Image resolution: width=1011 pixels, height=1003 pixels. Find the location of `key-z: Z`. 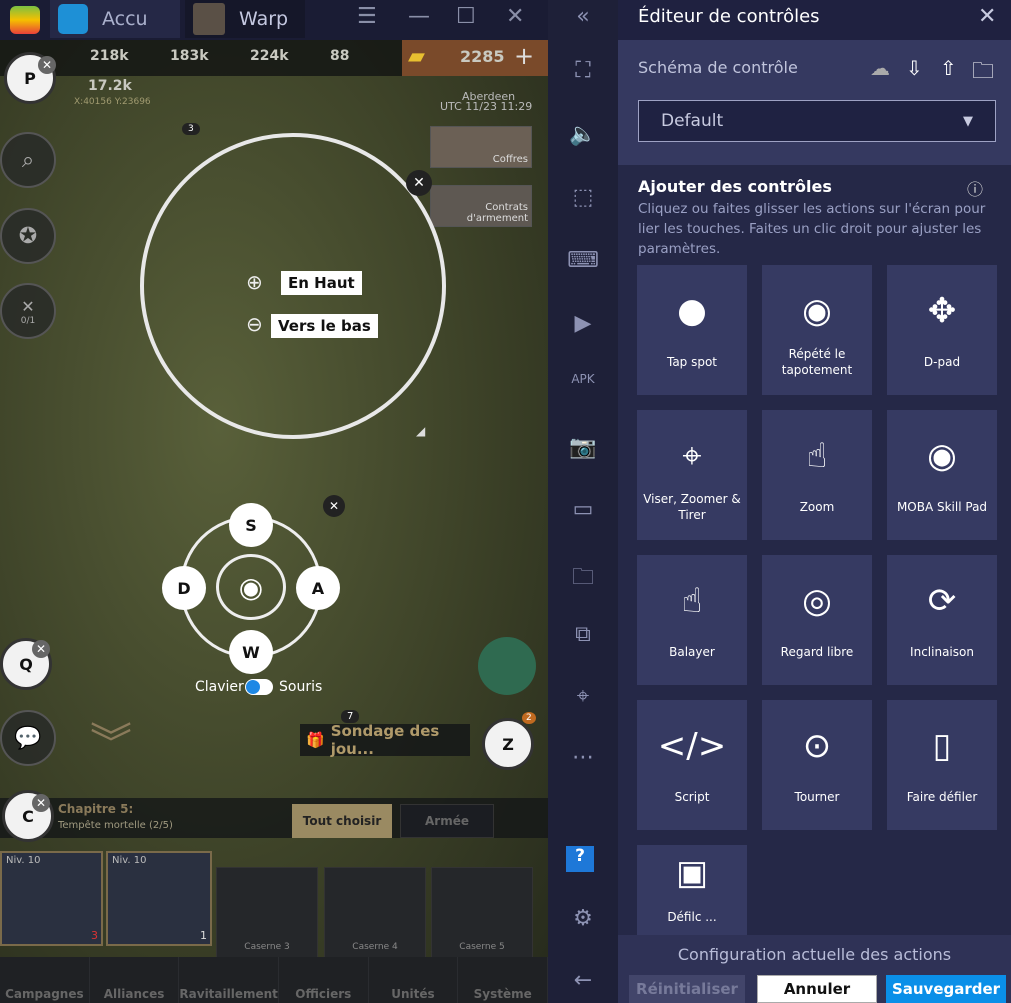

key-z: Z is located at coordinates (508, 744).